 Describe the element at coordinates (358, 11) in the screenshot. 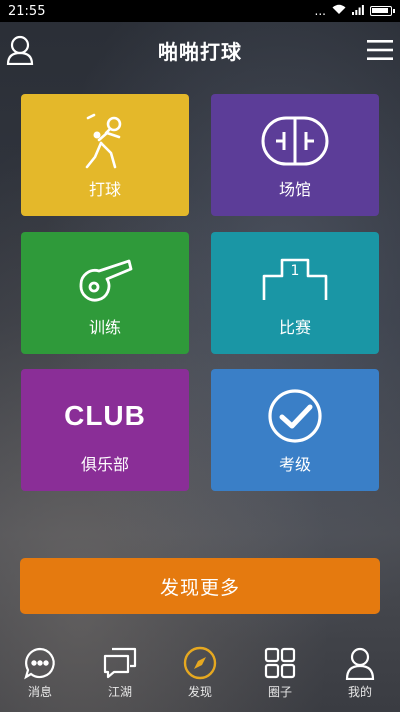

I see `cell-signal-icon` at that location.